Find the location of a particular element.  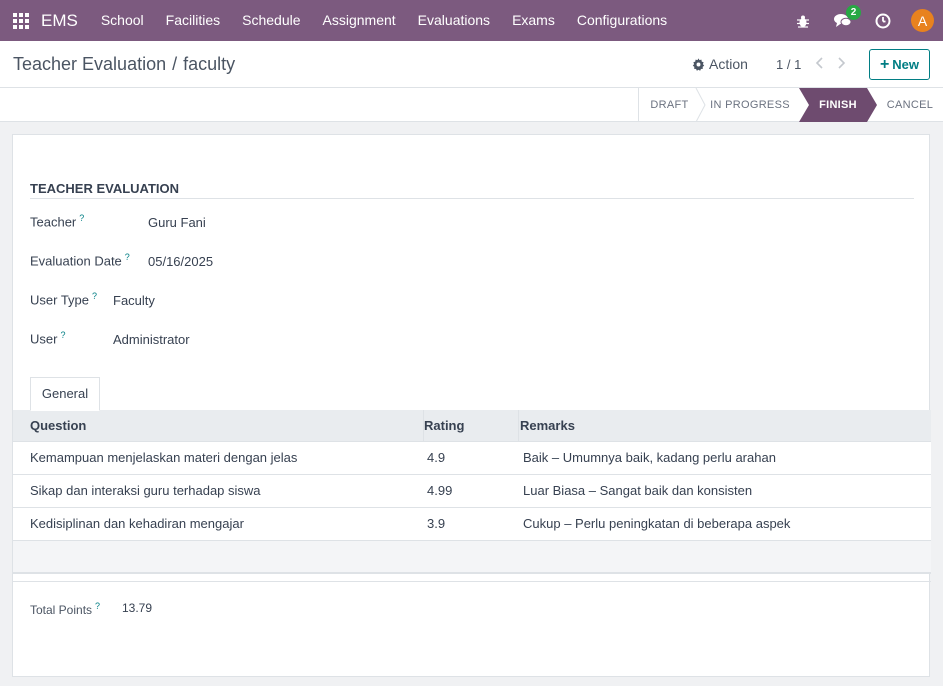

apps-grid-icon is located at coordinates (21, 20).